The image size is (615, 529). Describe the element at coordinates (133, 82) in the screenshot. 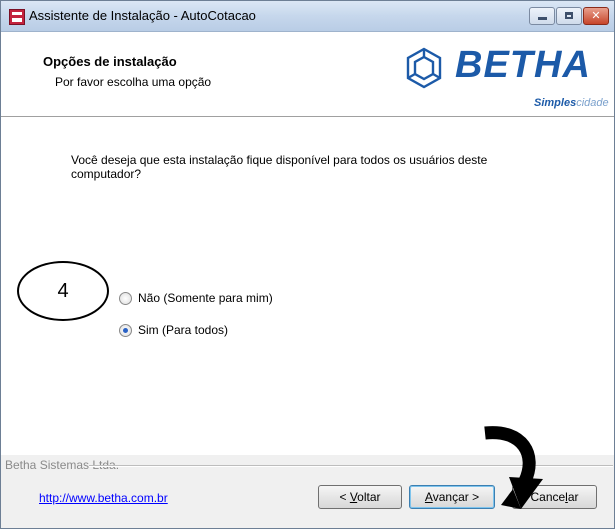

I see `page-subtitle: Por favor escolha uma opção` at that location.